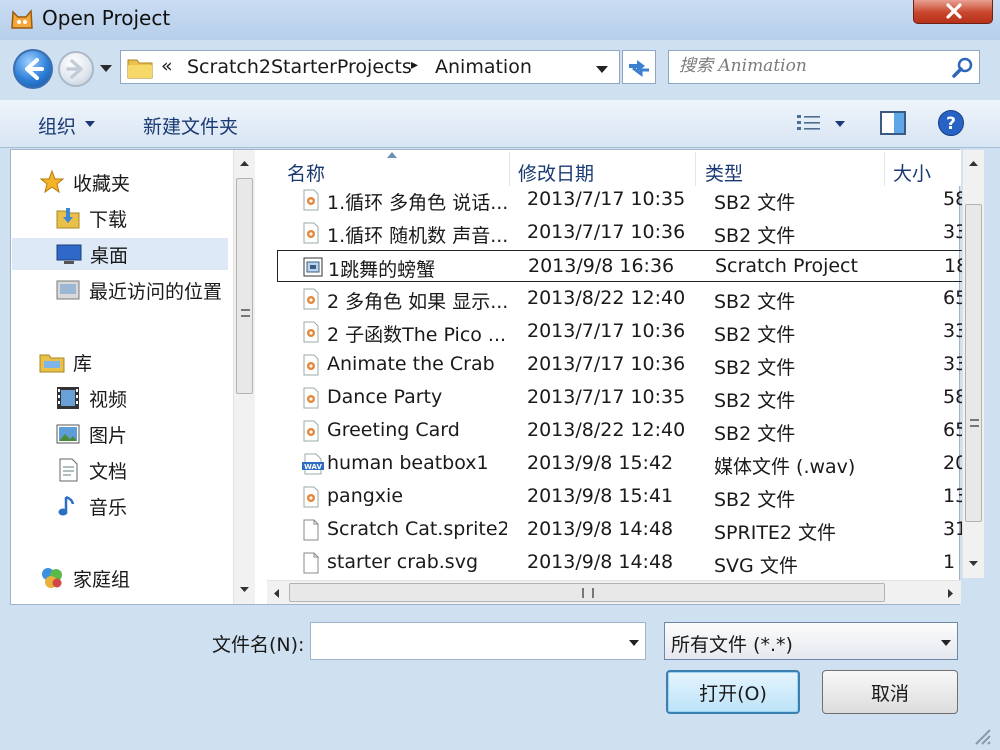 This screenshot has height=750, width=1000. What do you see at coordinates (950, 593) in the screenshot?
I see `scroll-right-icon` at bounding box center [950, 593].